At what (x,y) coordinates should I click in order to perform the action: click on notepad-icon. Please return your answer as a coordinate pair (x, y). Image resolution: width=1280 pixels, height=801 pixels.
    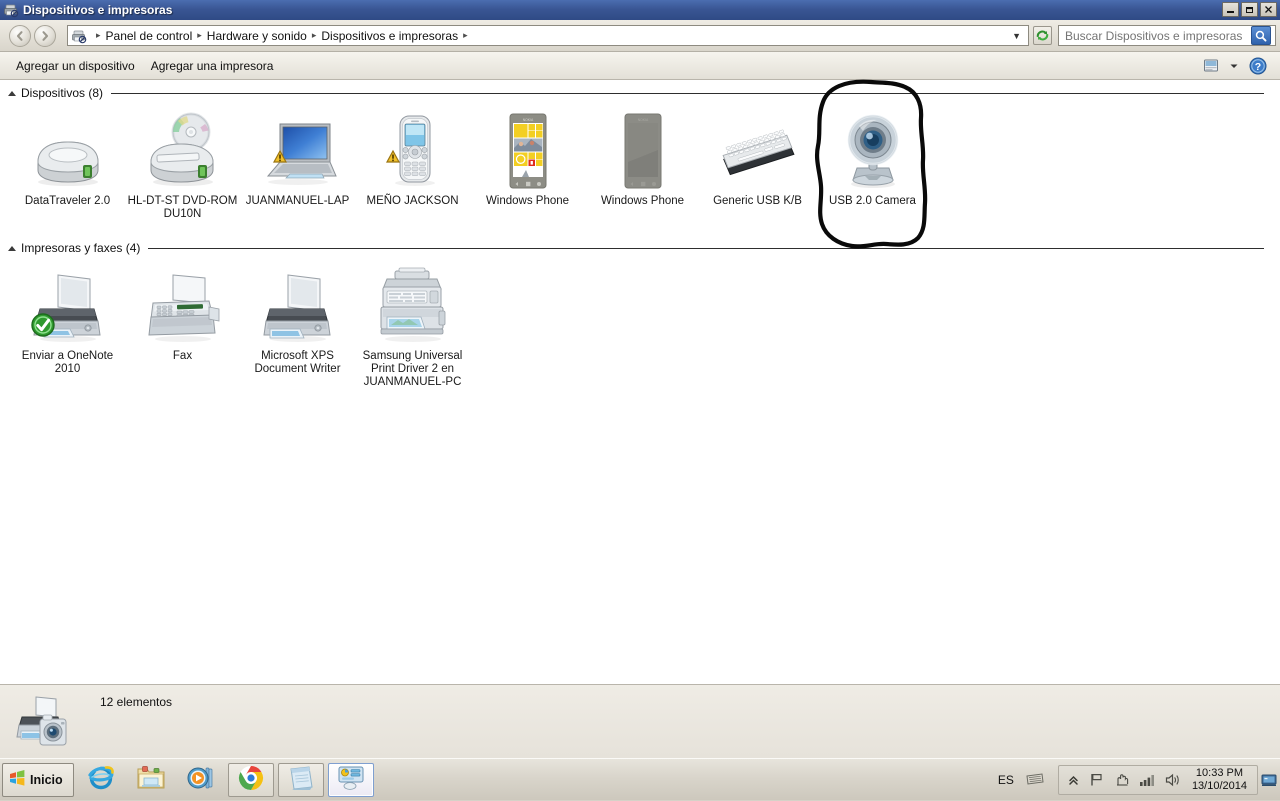
    Looking at the image, I should click on (301, 779).